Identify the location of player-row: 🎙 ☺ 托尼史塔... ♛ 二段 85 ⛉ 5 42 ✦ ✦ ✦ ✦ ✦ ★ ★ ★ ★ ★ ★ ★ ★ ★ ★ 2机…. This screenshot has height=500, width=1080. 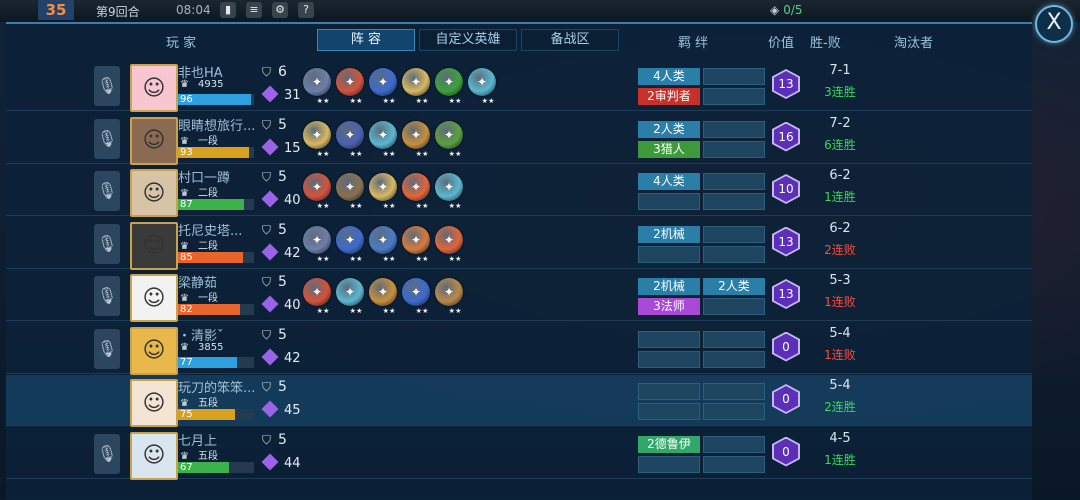
(519, 244).